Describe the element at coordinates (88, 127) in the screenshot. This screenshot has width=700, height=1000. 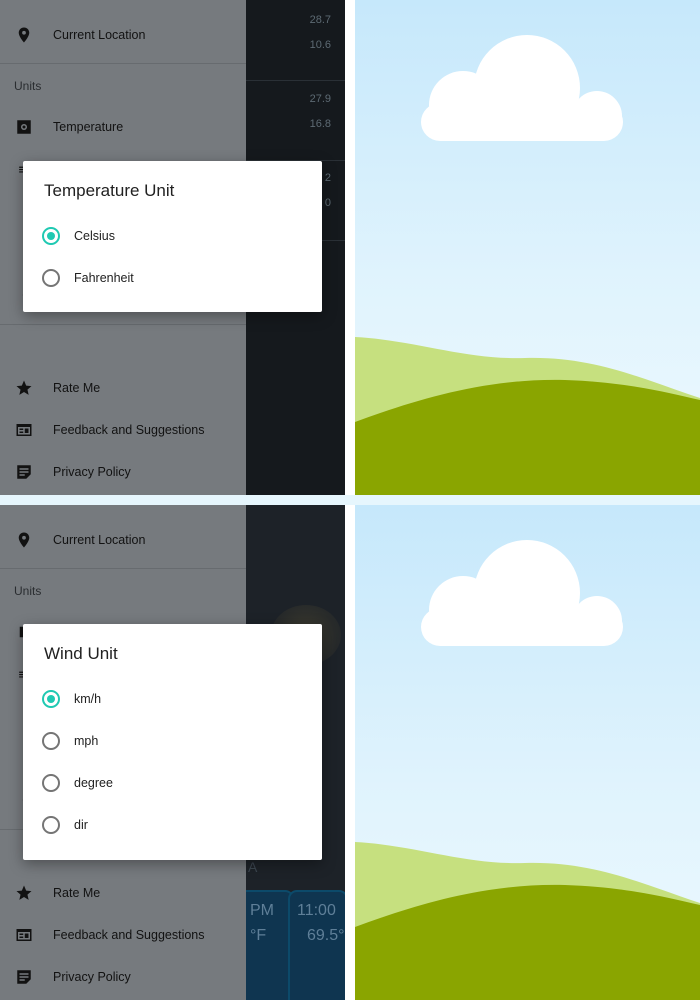
I see `drawer-item-label: Temperature` at that location.